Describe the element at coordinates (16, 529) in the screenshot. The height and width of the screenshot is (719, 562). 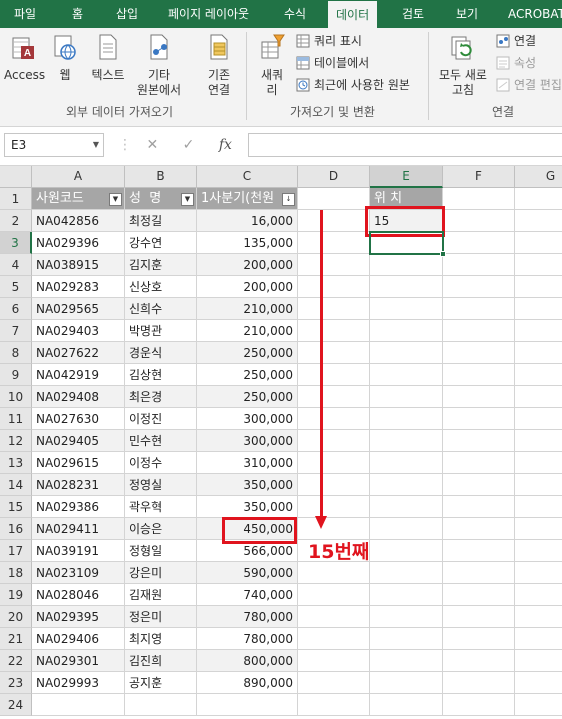
I see `row-header: 16` at that location.